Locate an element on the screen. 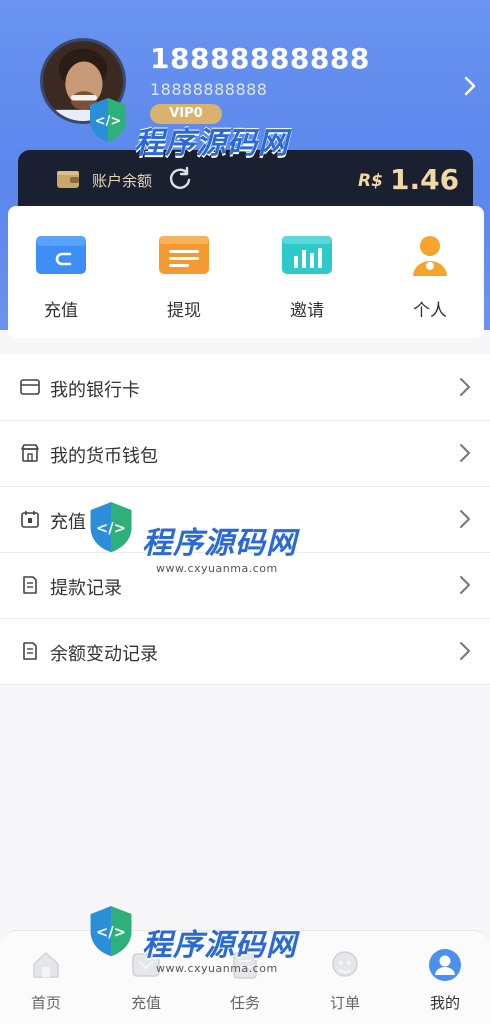 This screenshot has width=490, height=1024. tab-order: 订单 is located at coordinates (345, 980).